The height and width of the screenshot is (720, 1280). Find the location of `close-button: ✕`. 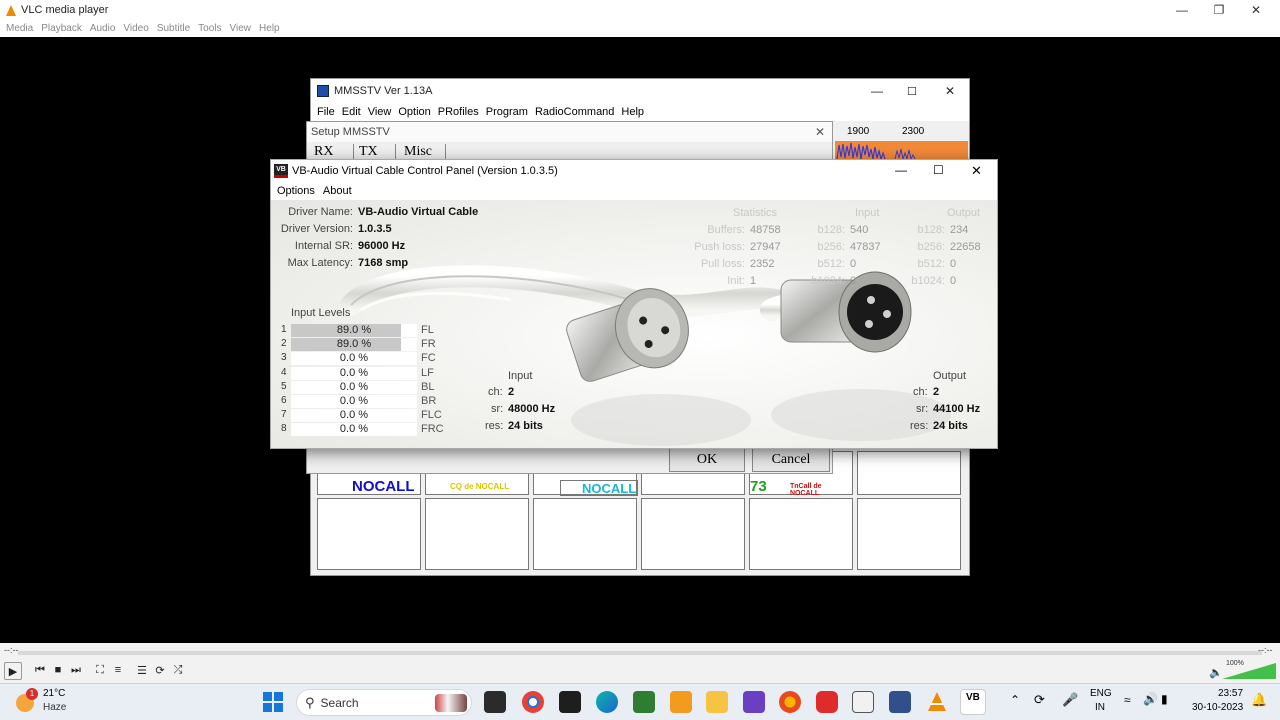

close-button: ✕ is located at coordinates (1256, 10).